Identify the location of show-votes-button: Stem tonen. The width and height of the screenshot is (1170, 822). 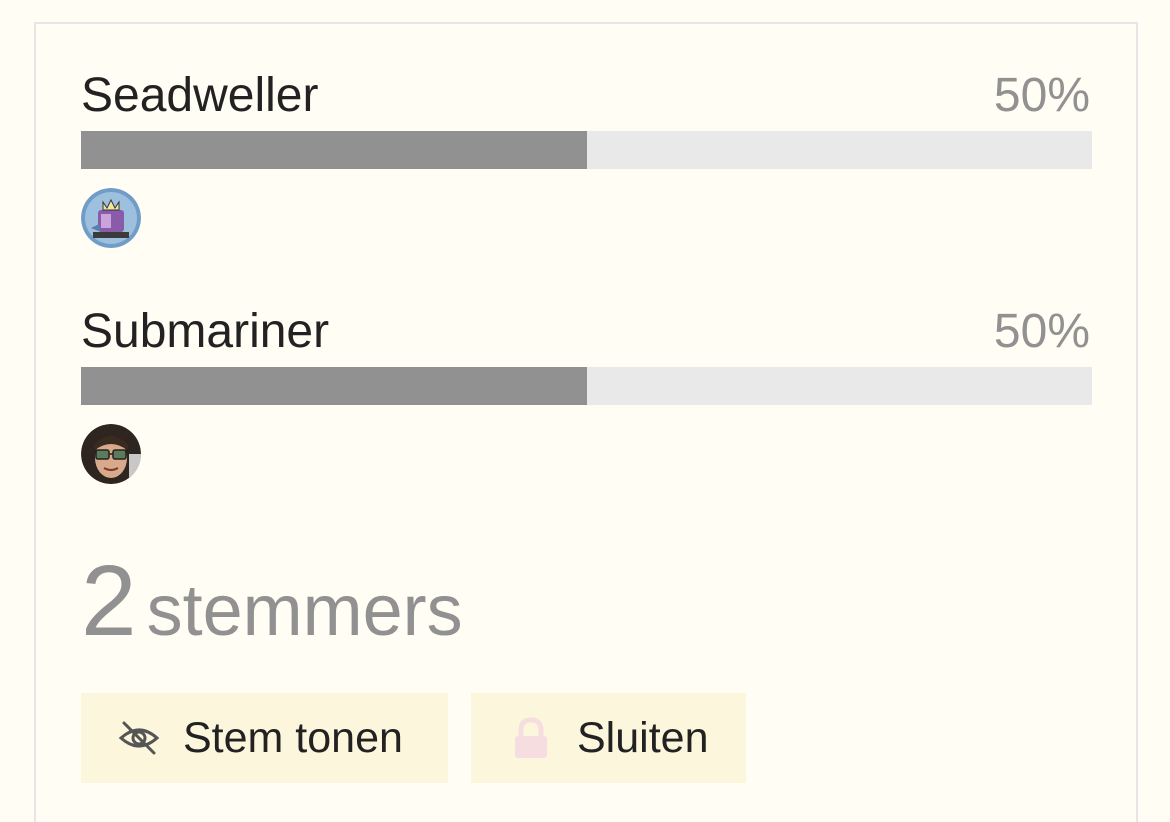
(264, 738).